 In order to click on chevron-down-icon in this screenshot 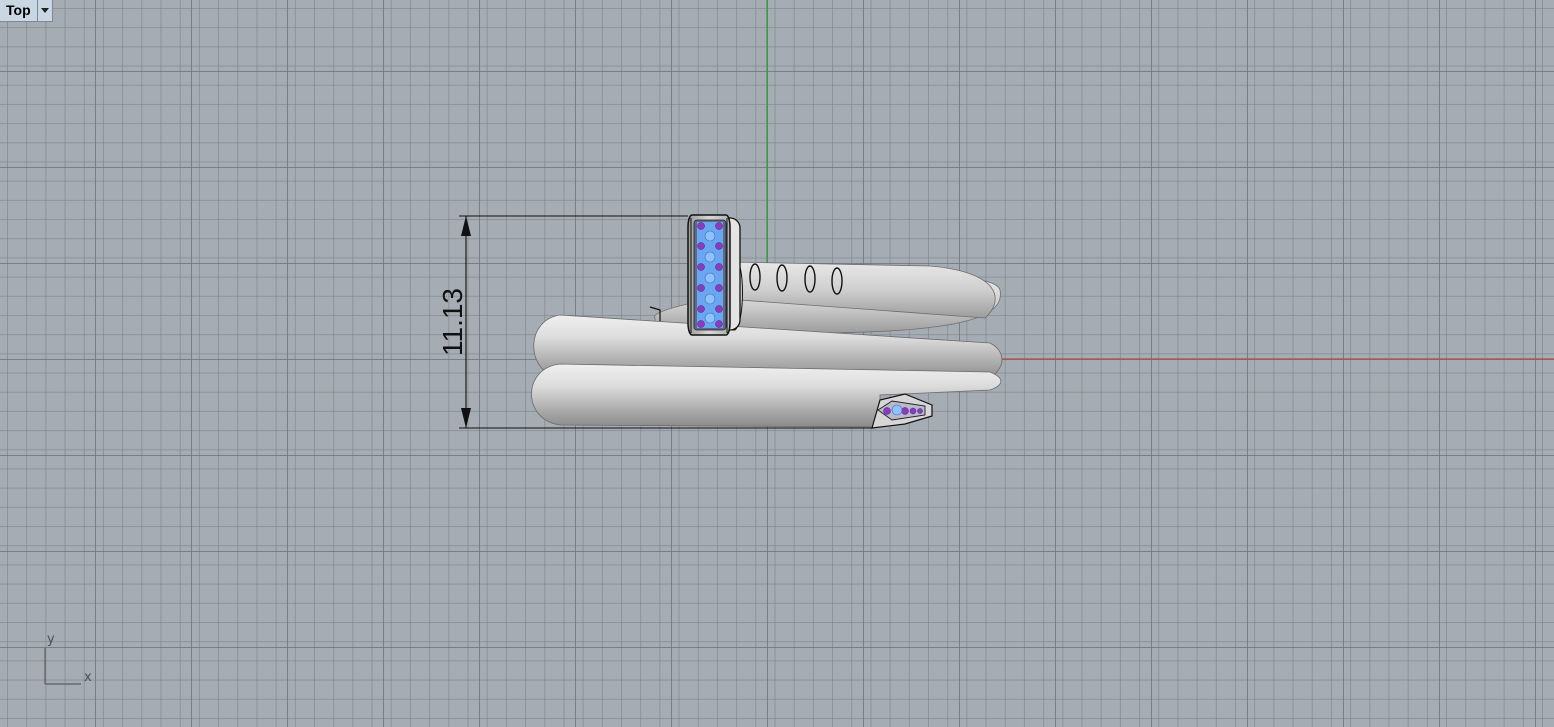, I will do `click(44, 10)`.